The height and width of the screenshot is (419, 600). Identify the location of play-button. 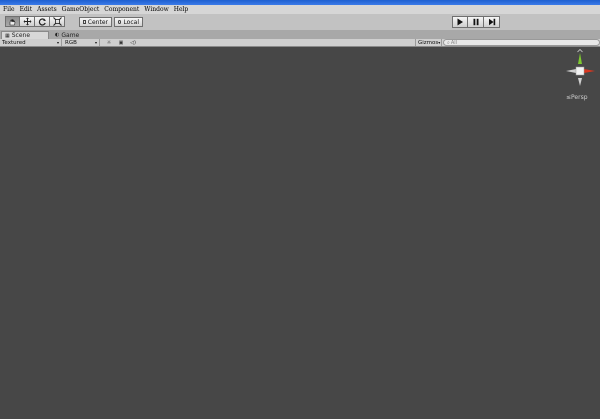
(460, 22).